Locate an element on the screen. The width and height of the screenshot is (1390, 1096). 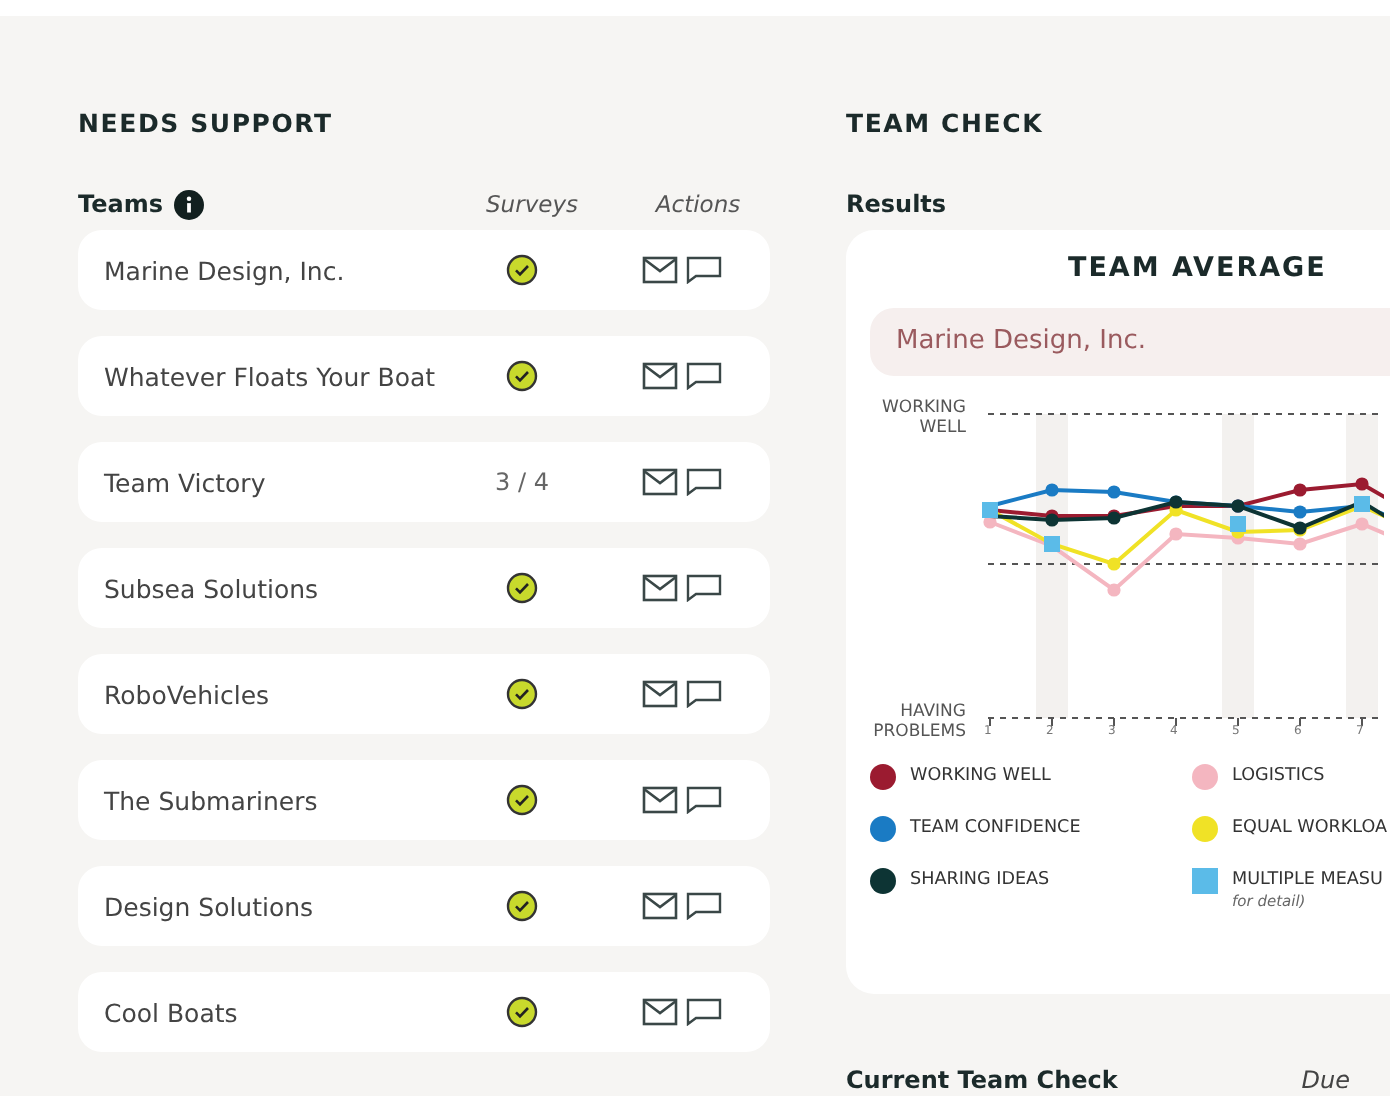
team-row: Design Solutions is located at coordinates (424, 906).